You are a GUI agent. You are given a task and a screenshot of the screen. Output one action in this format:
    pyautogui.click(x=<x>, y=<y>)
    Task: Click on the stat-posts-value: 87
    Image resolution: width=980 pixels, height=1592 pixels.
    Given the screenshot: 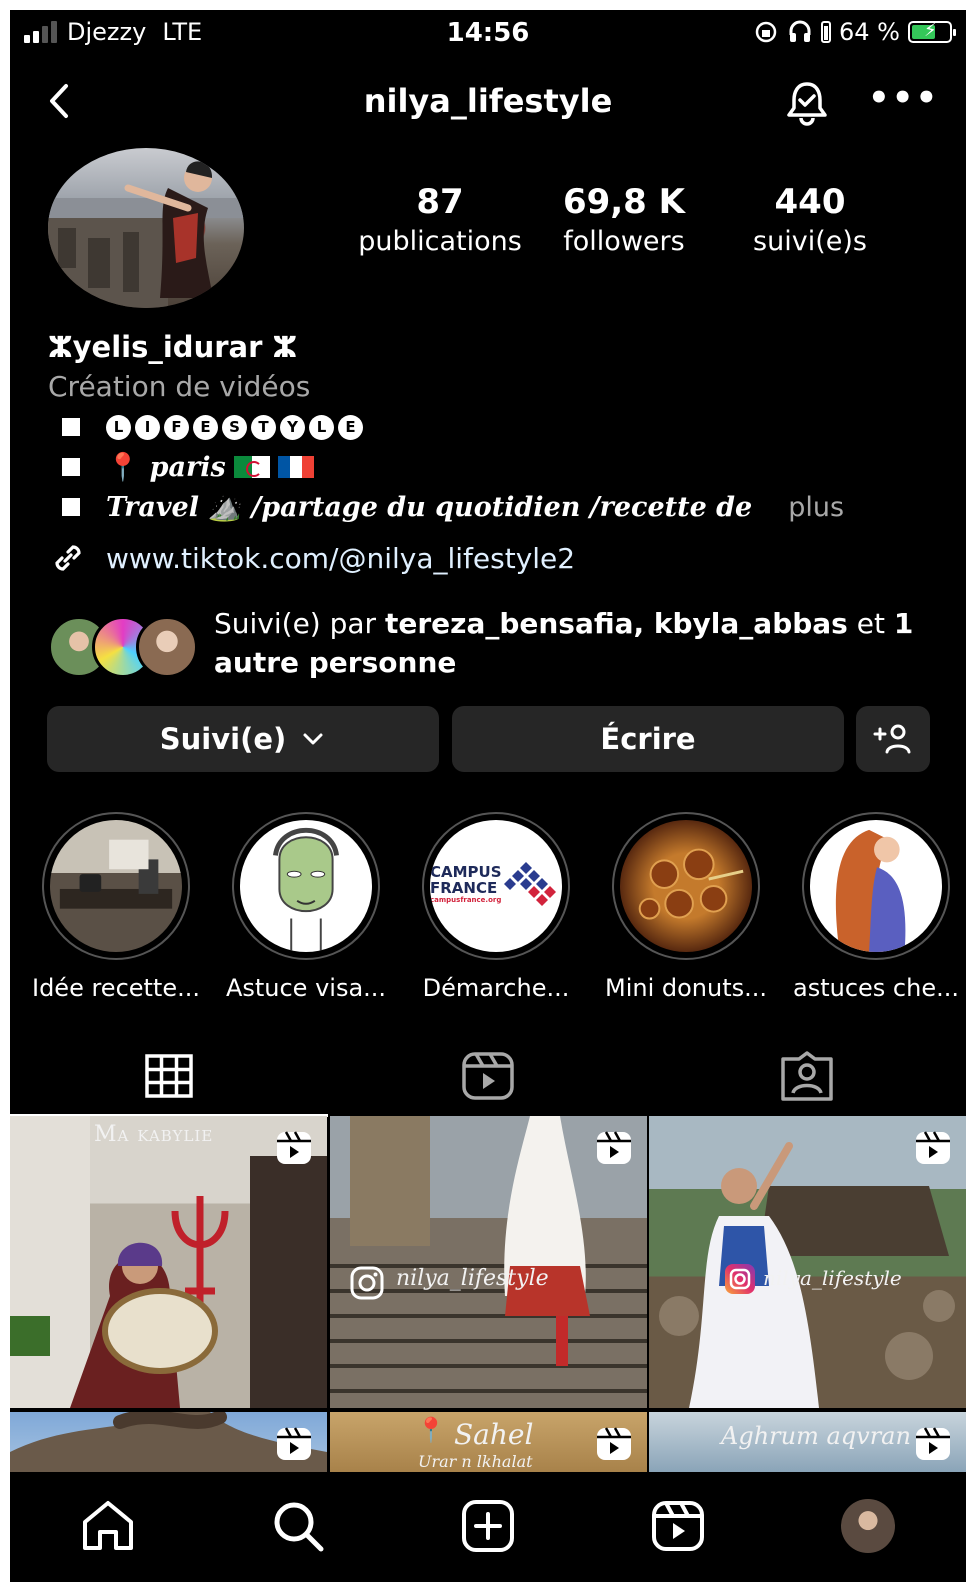 What is the action you would take?
    pyautogui.click(x=440, y=202)
    